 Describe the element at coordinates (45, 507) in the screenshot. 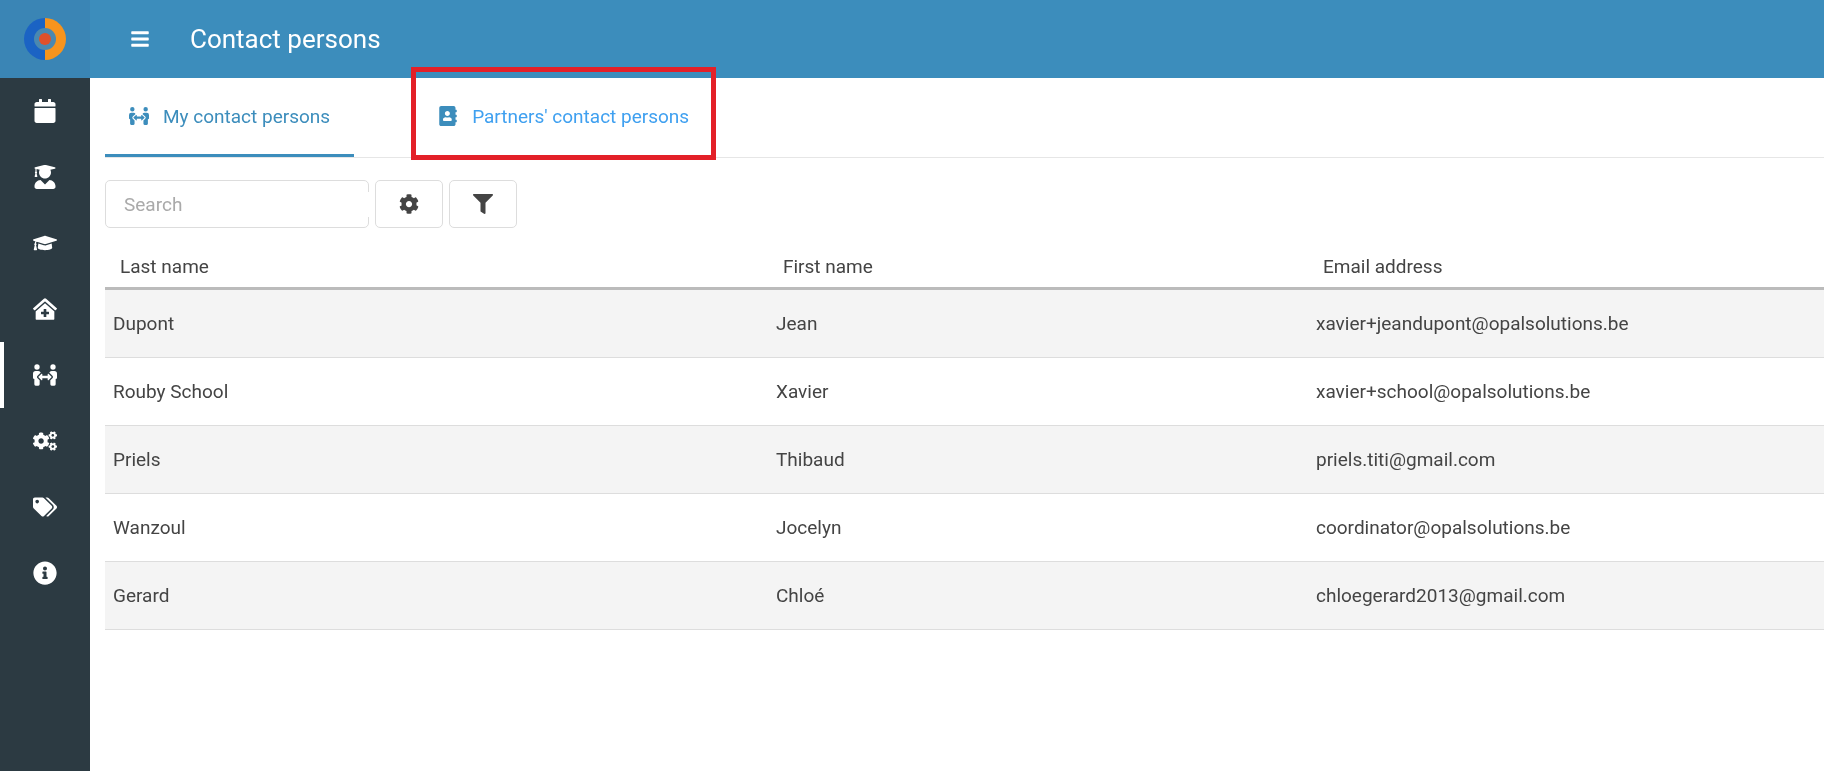

I see `tags-icon` at that location.